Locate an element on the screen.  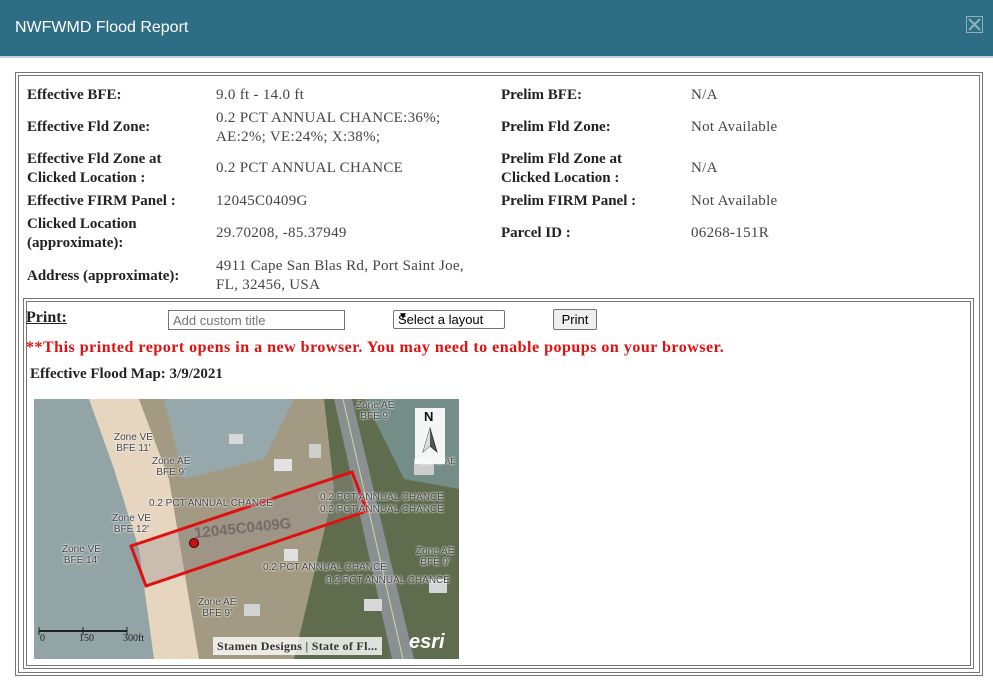
prelim-fld-zone-label: Prelim Fld Zone: is located at coordinates (556, 127).